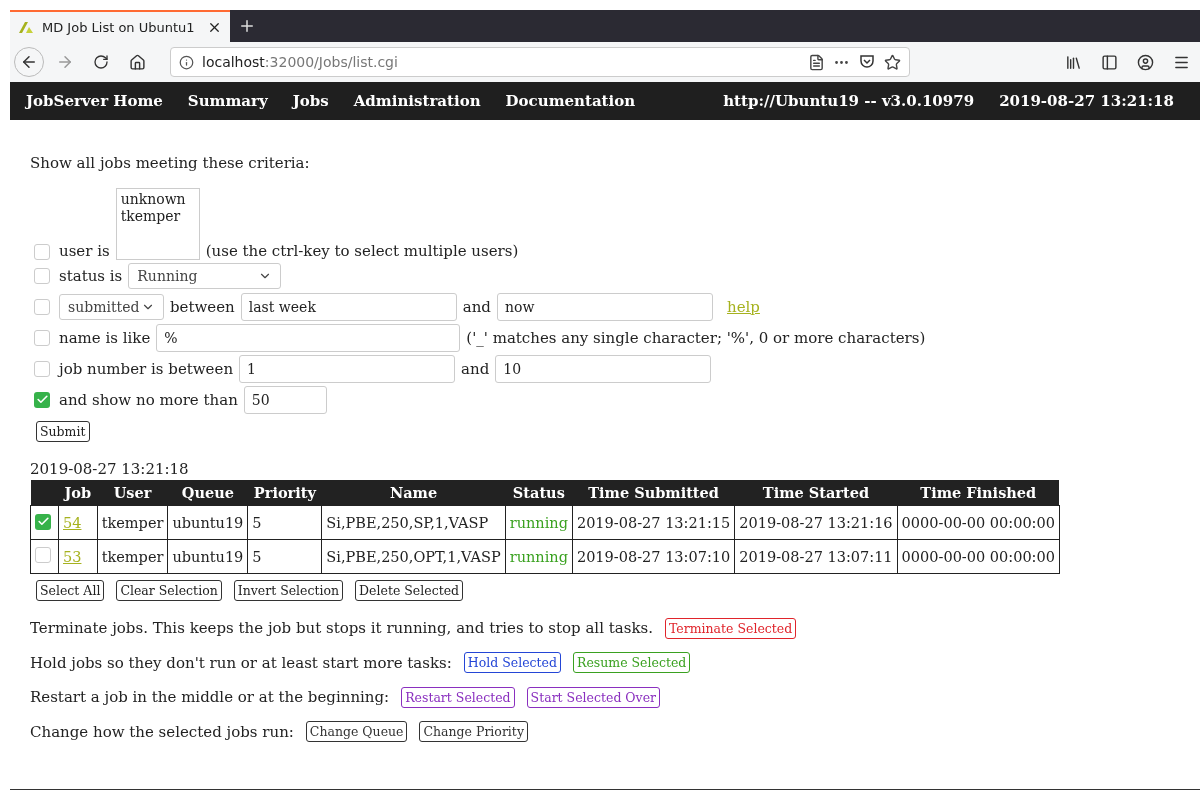  I want to click on selection-button: Select All, so click(70, 590).